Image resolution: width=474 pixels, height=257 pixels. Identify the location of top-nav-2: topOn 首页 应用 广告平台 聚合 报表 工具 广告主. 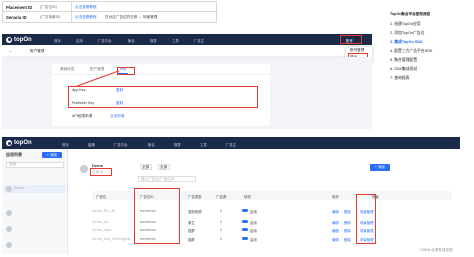
(231, 143).